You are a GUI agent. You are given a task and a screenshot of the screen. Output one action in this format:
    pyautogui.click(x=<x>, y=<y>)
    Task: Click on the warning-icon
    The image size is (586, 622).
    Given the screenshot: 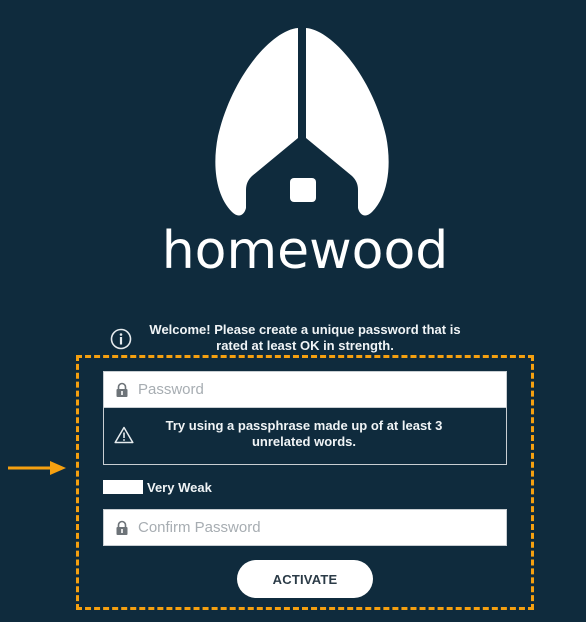 What is the action you would take?
    pyautogui.click(x=124, y=435)
    